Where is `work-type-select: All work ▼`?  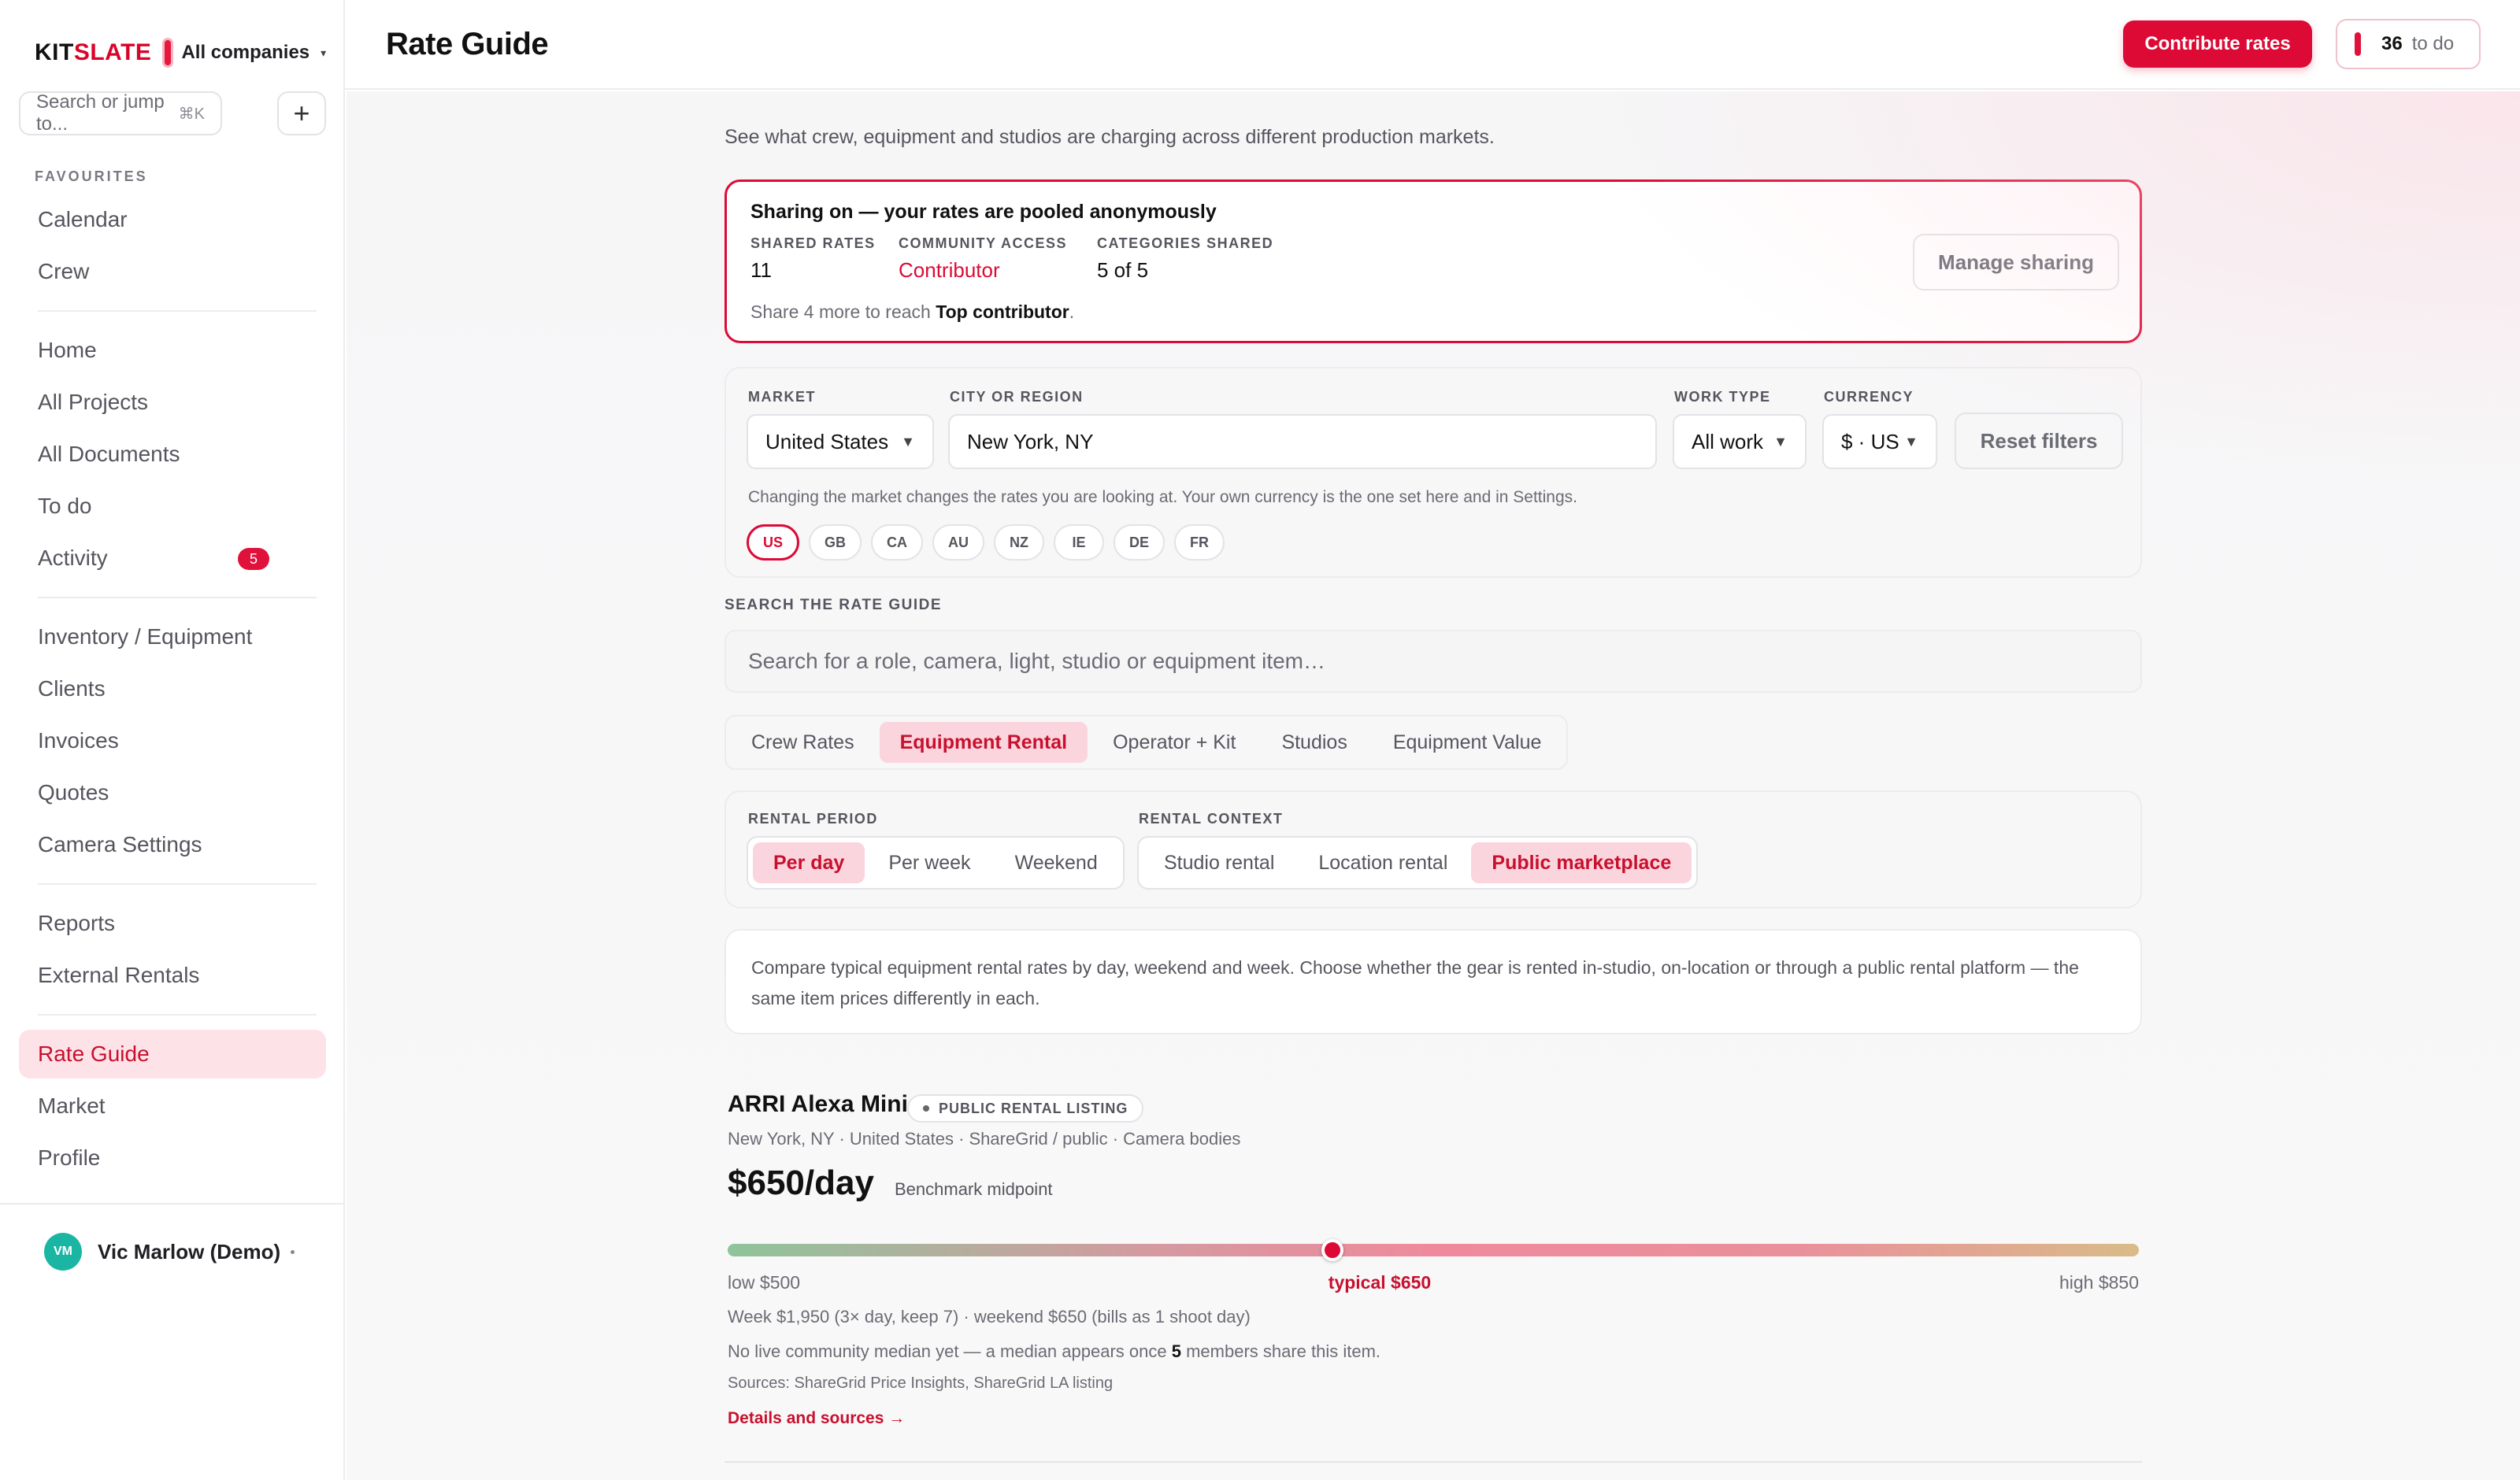 work-type-select: All work ▼ is located at coordinates (1740, 441).